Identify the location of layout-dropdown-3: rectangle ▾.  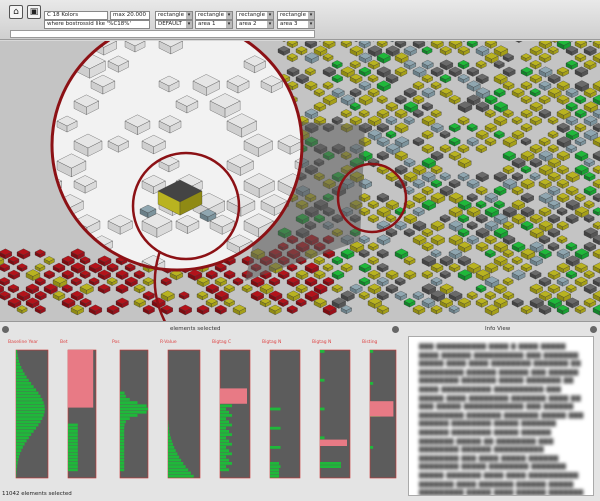
(255, 15).